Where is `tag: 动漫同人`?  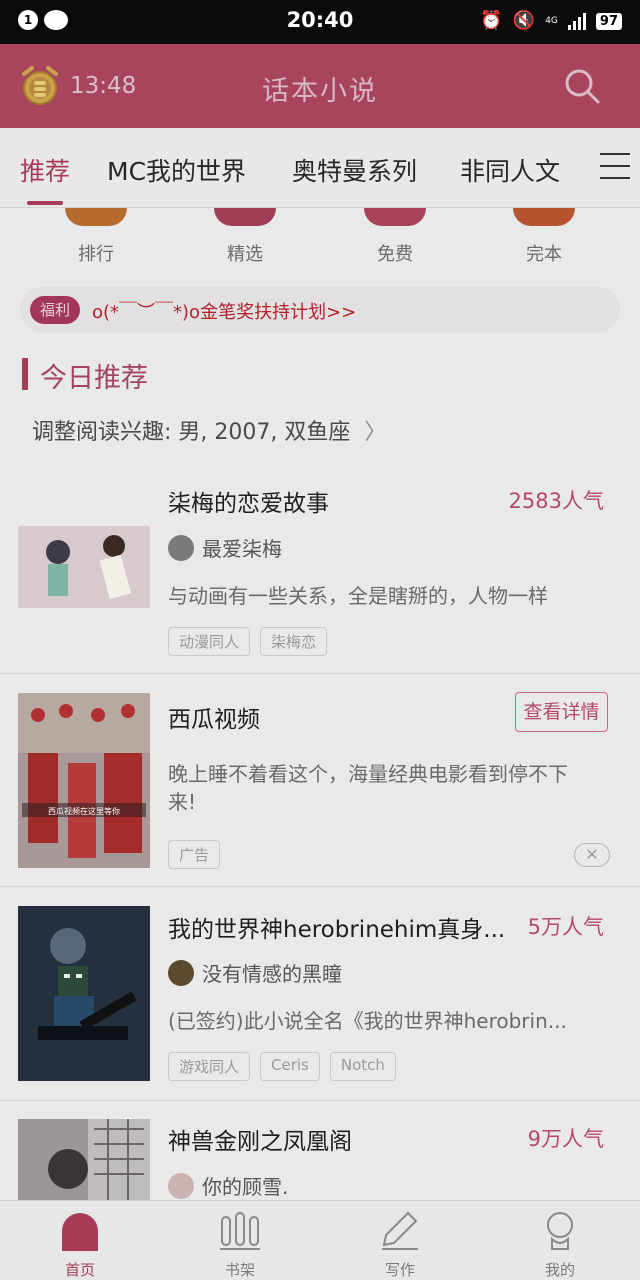
tag: 动漫同人 is located at coordinates (209, 641).